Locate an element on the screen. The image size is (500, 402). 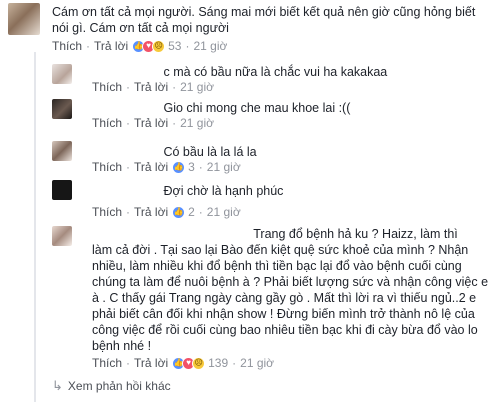
reaction-count: 53 is located at coordinates (175, 46).